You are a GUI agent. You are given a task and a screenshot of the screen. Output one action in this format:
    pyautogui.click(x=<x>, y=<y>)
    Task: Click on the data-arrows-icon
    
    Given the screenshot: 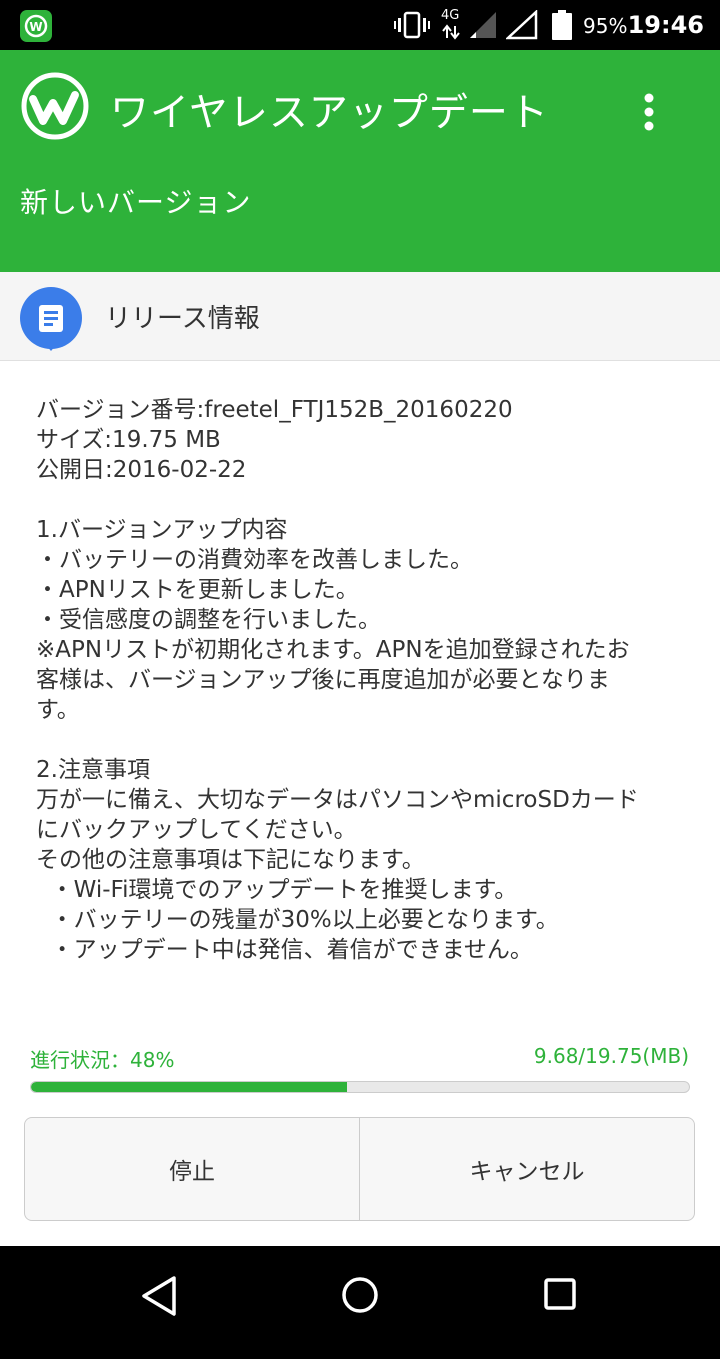 What is the action you would take?
    pyautogui.click(x=451, y=34)
    